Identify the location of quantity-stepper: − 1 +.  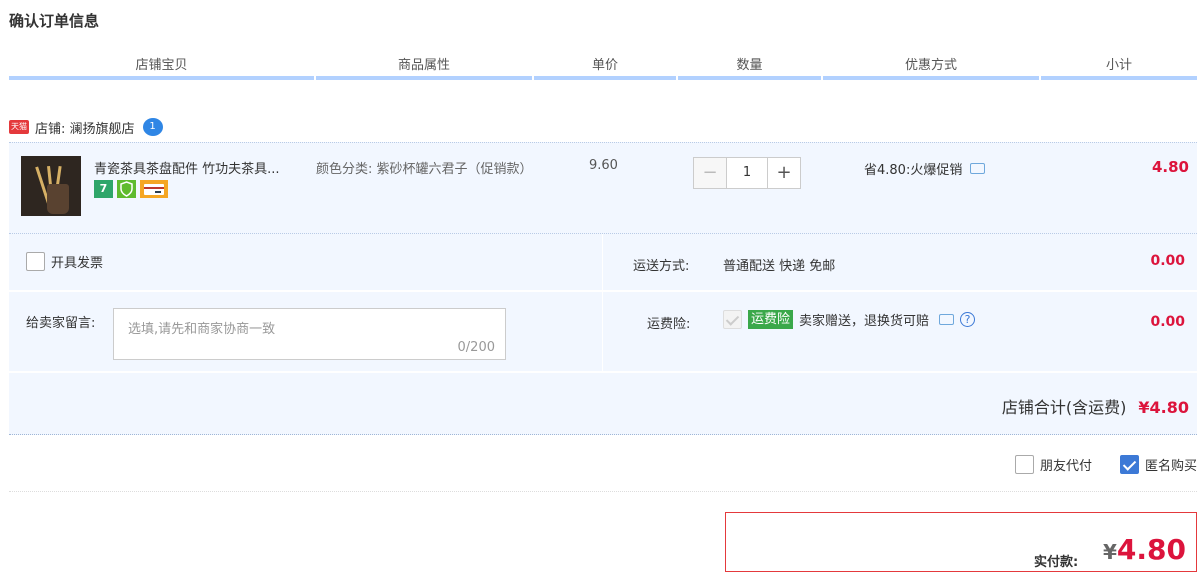
(747, 173).